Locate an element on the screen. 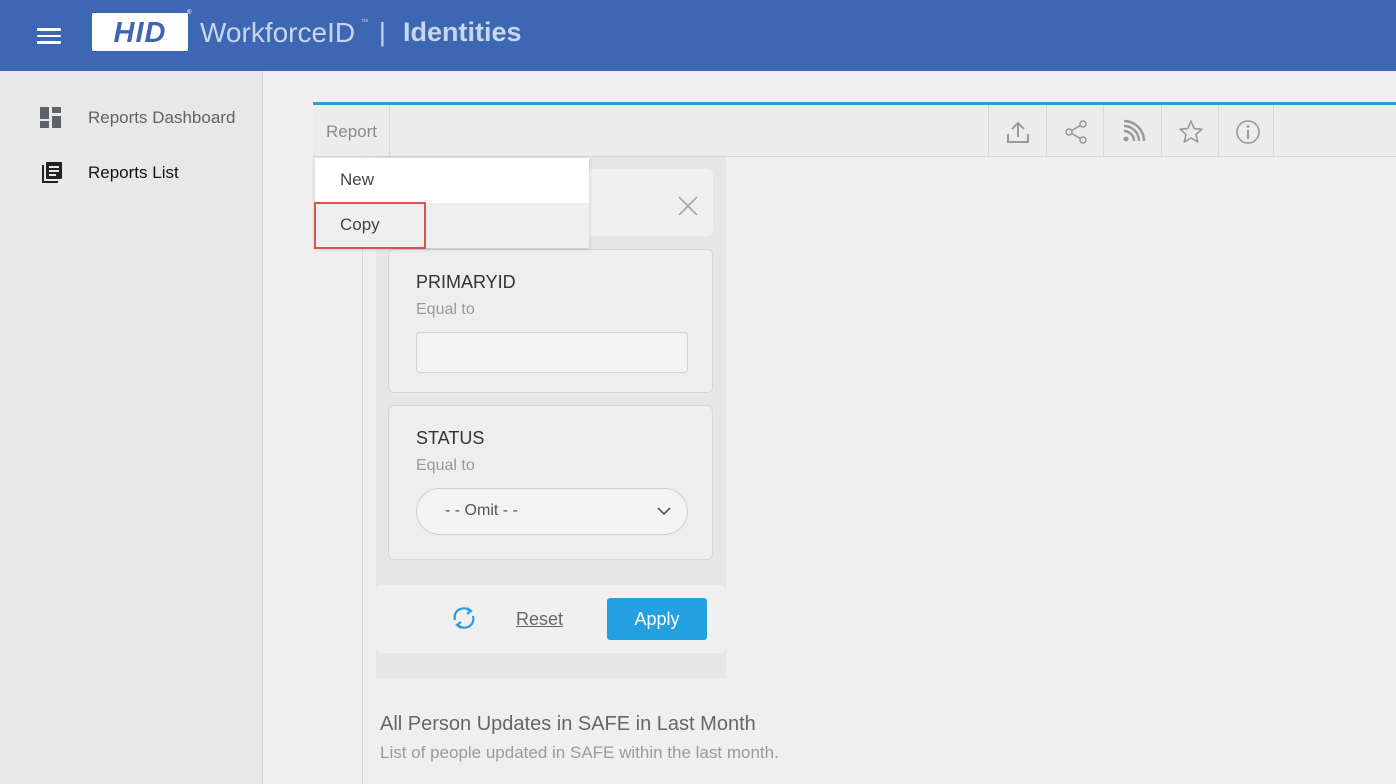  menu-item-copy: Copy is located at coordinates (452, 225).